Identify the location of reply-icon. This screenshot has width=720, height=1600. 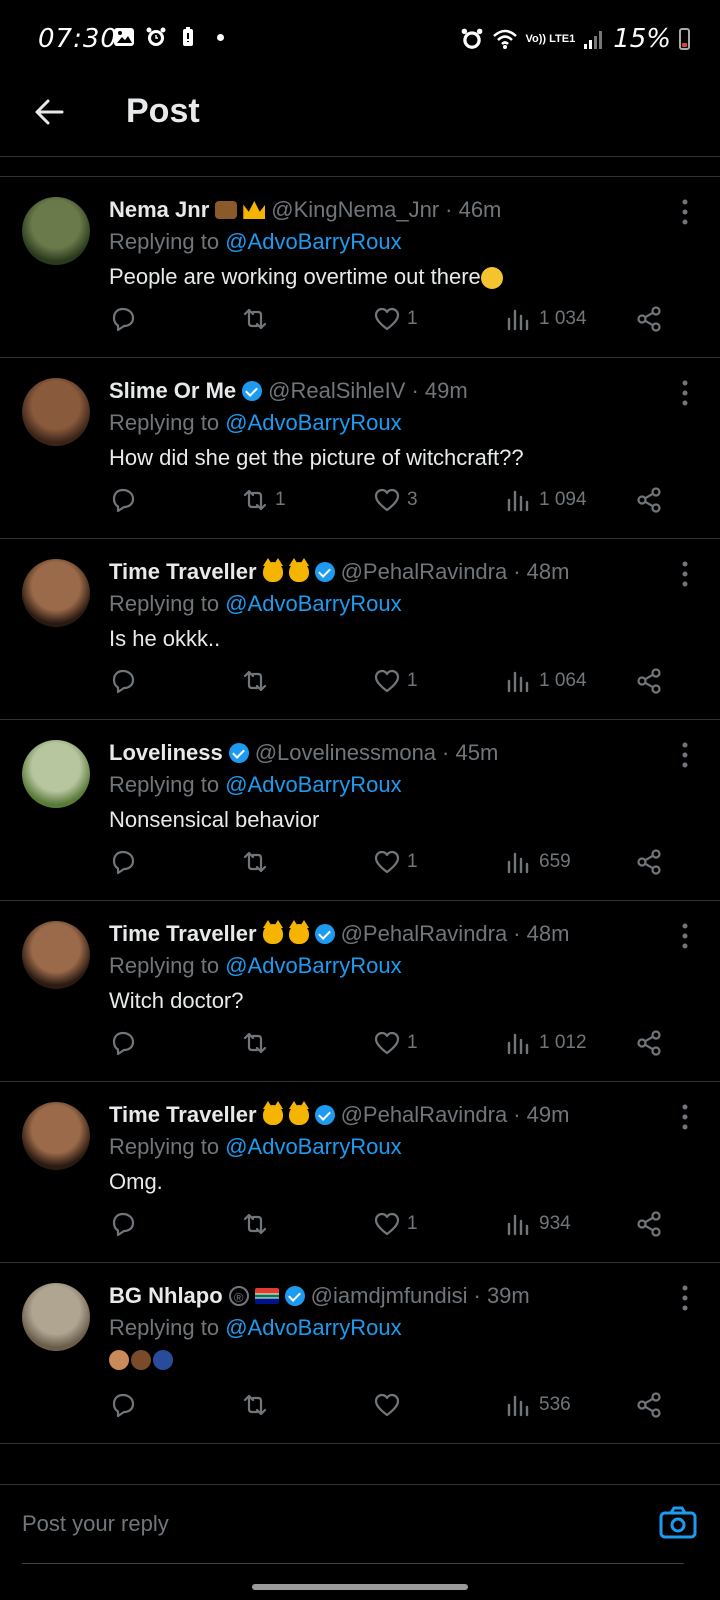
(123, 1043).